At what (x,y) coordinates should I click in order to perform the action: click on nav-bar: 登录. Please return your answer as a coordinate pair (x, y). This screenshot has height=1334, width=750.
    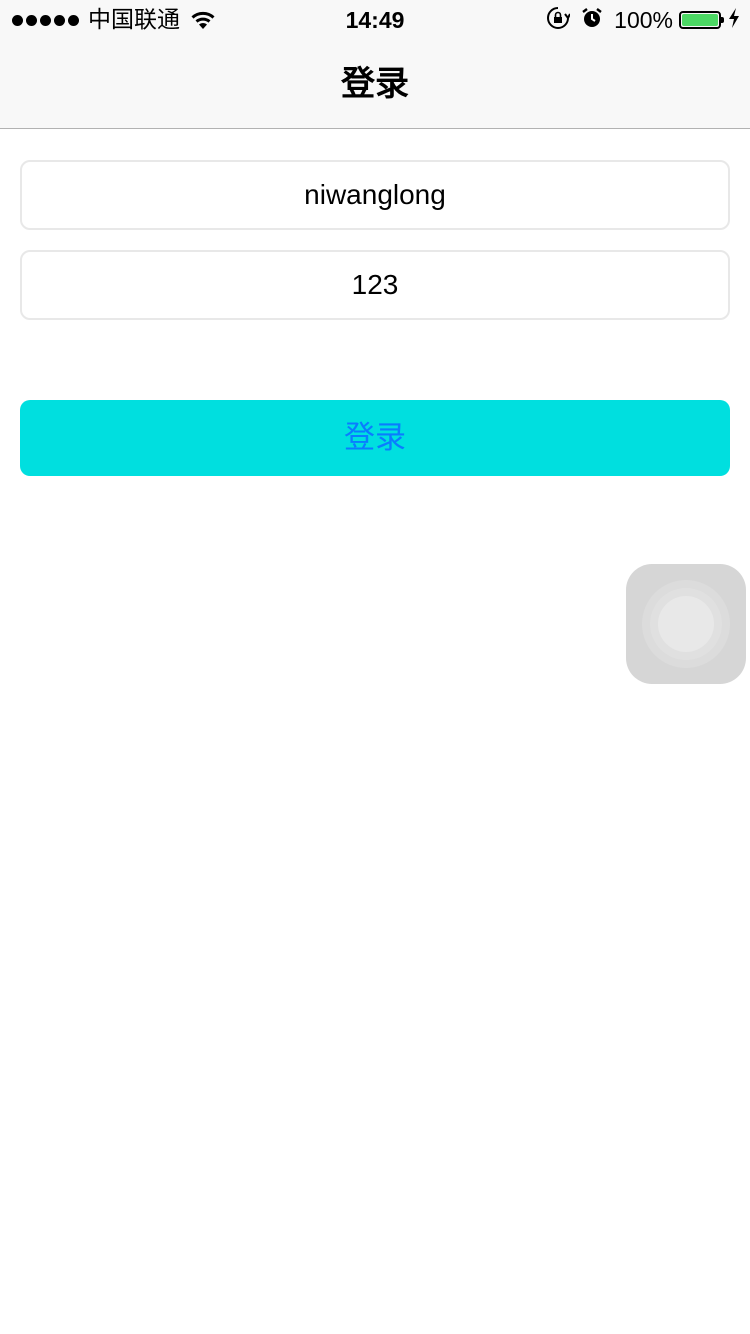
    Looking at the image, I should click on (375, 84).